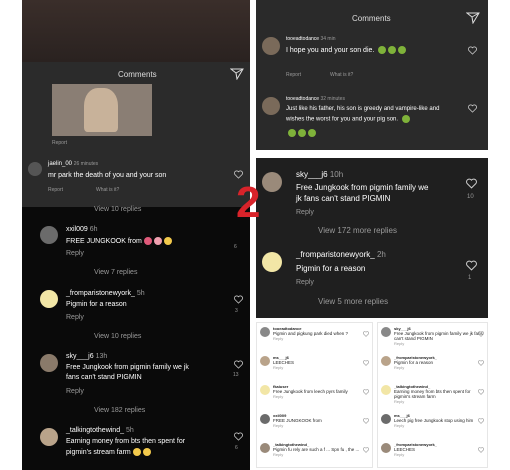  I want to click on mini-comment: xxil009 FREE JUNGKOOK from Reply, so click(314, 424).